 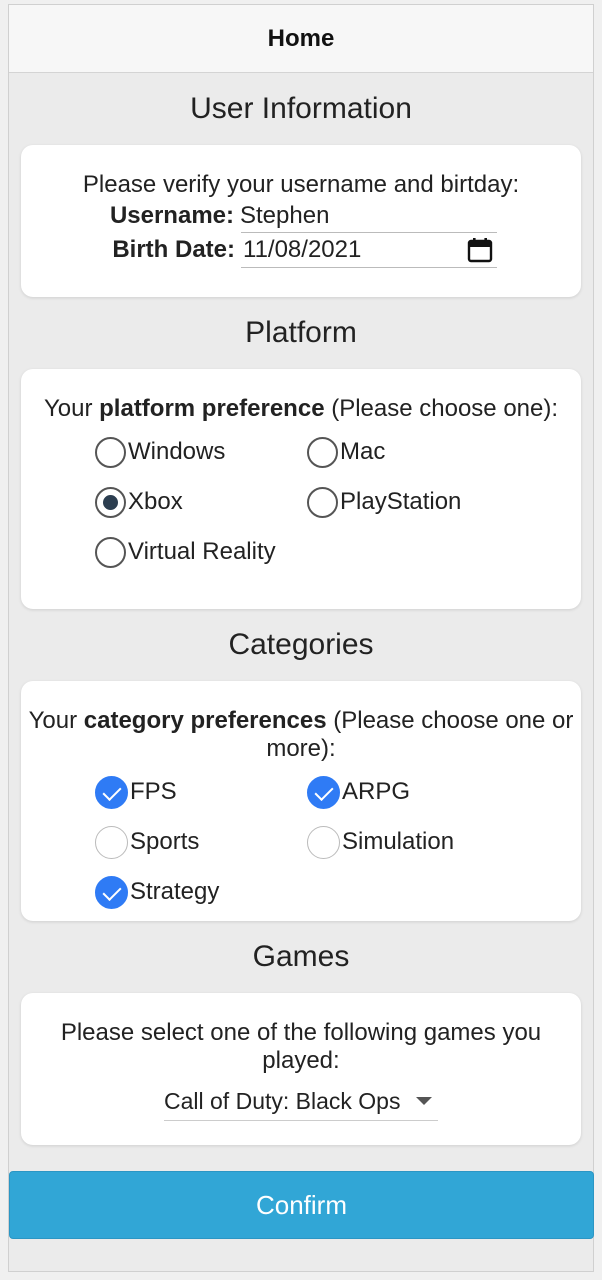 What do you see at coordinates (282, 1100) in the screenshot?
I see `game-select-value: Call of Duty: Black Ops` at bounding box center [282, 1100].